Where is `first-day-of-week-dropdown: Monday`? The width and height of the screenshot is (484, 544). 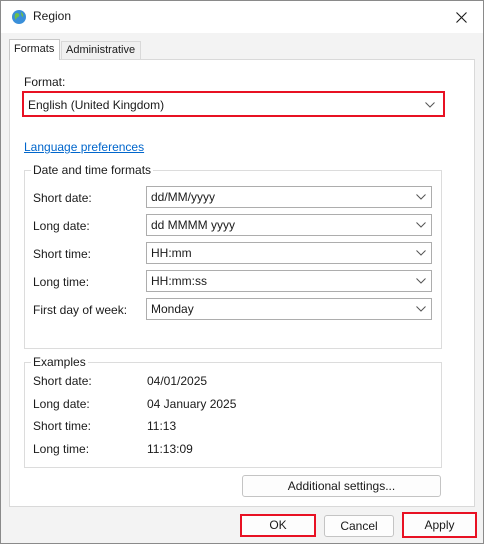
first-day-of-week-dropdown: Monday is located at coordinates (289, 309).